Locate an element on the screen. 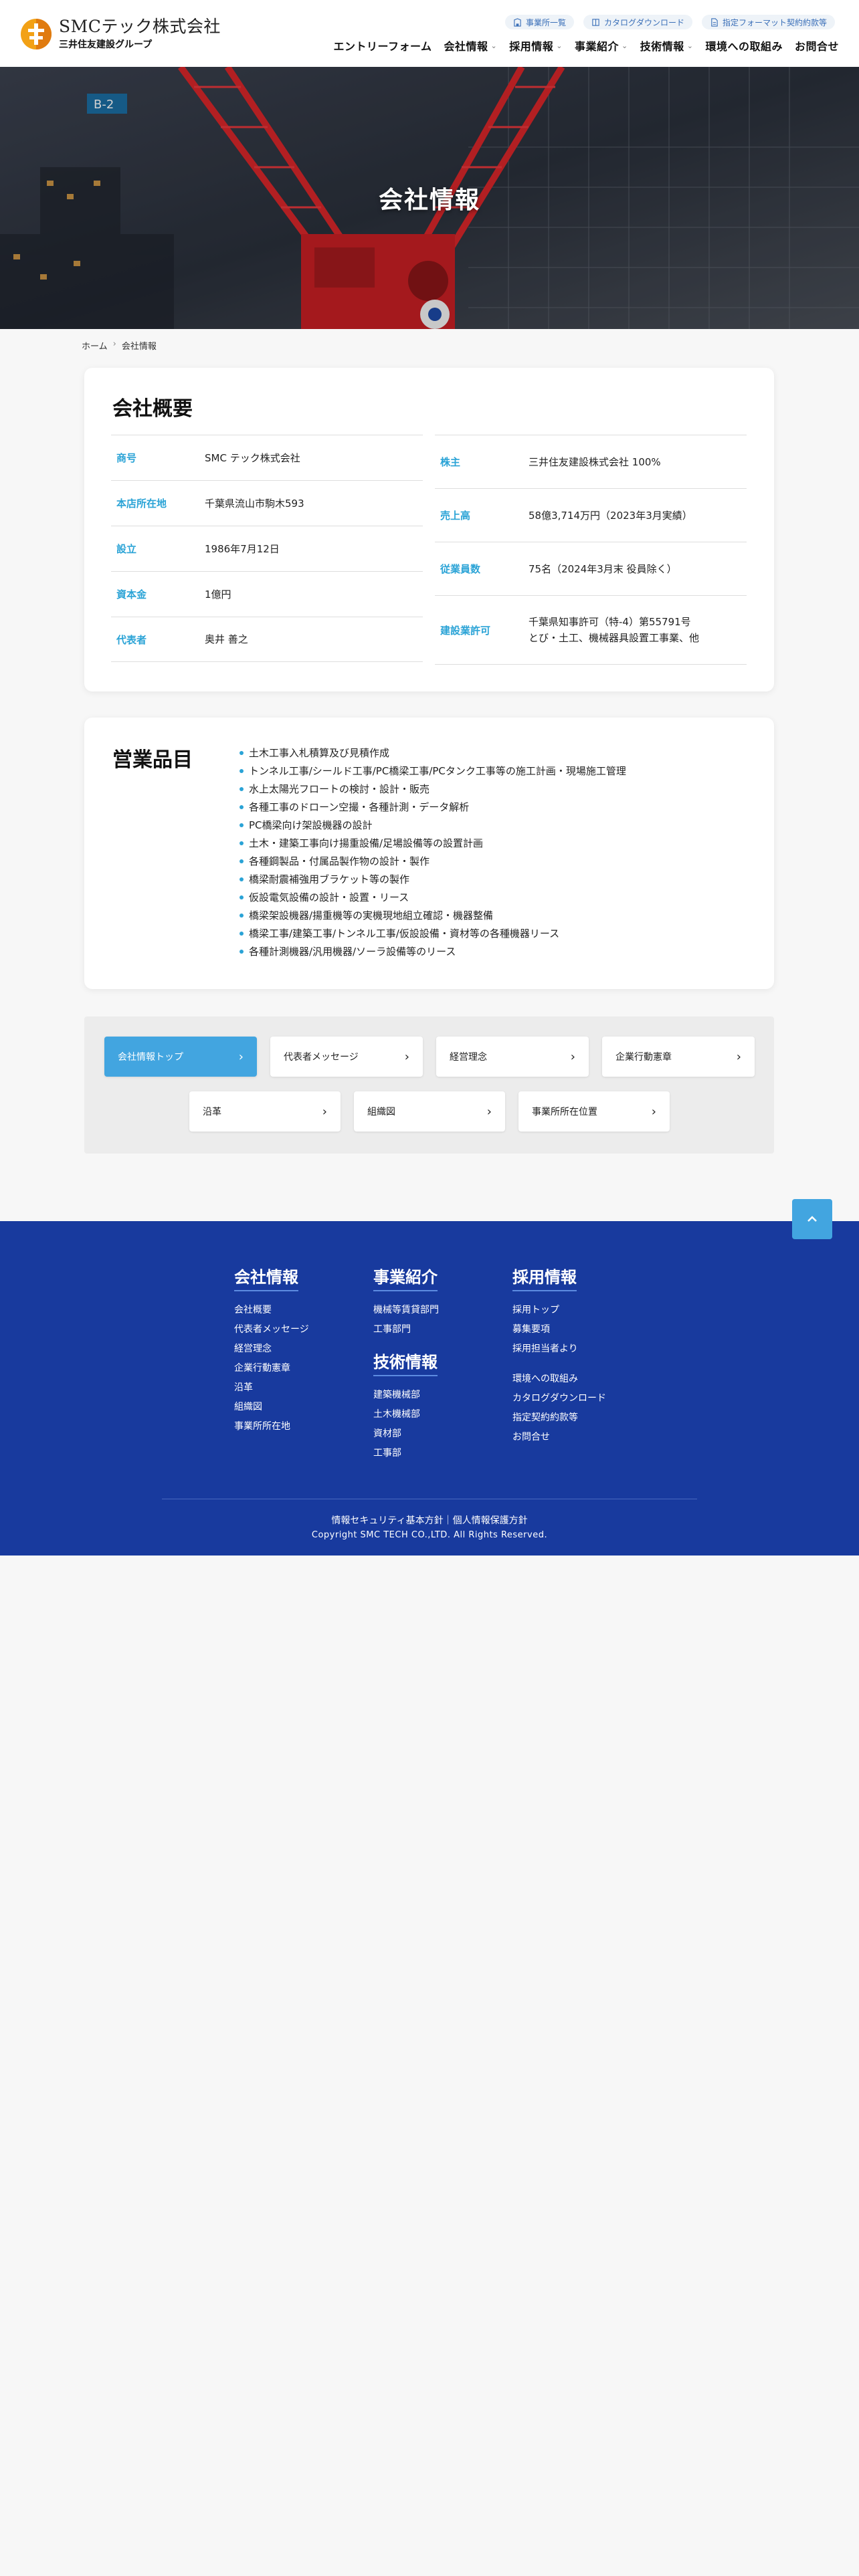 This screenshot has height=2576, width=859. nav-label: エントリーフォーム is located at coordinates (383, 47).